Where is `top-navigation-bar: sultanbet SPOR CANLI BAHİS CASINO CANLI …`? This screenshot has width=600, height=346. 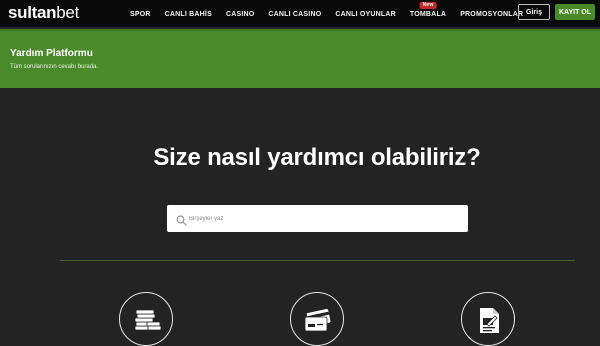
top-navigation-bar: sultanbet SPOR CANLI BAHİS CASINO CANLI … is located at coordinates (300, 14).